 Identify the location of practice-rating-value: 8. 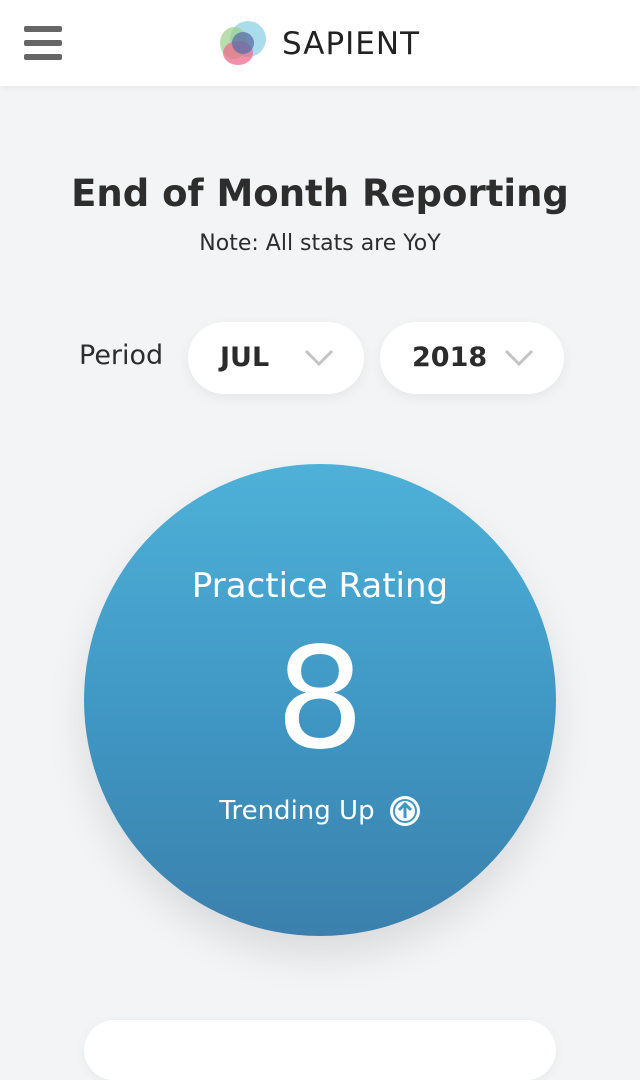
(320, 699).